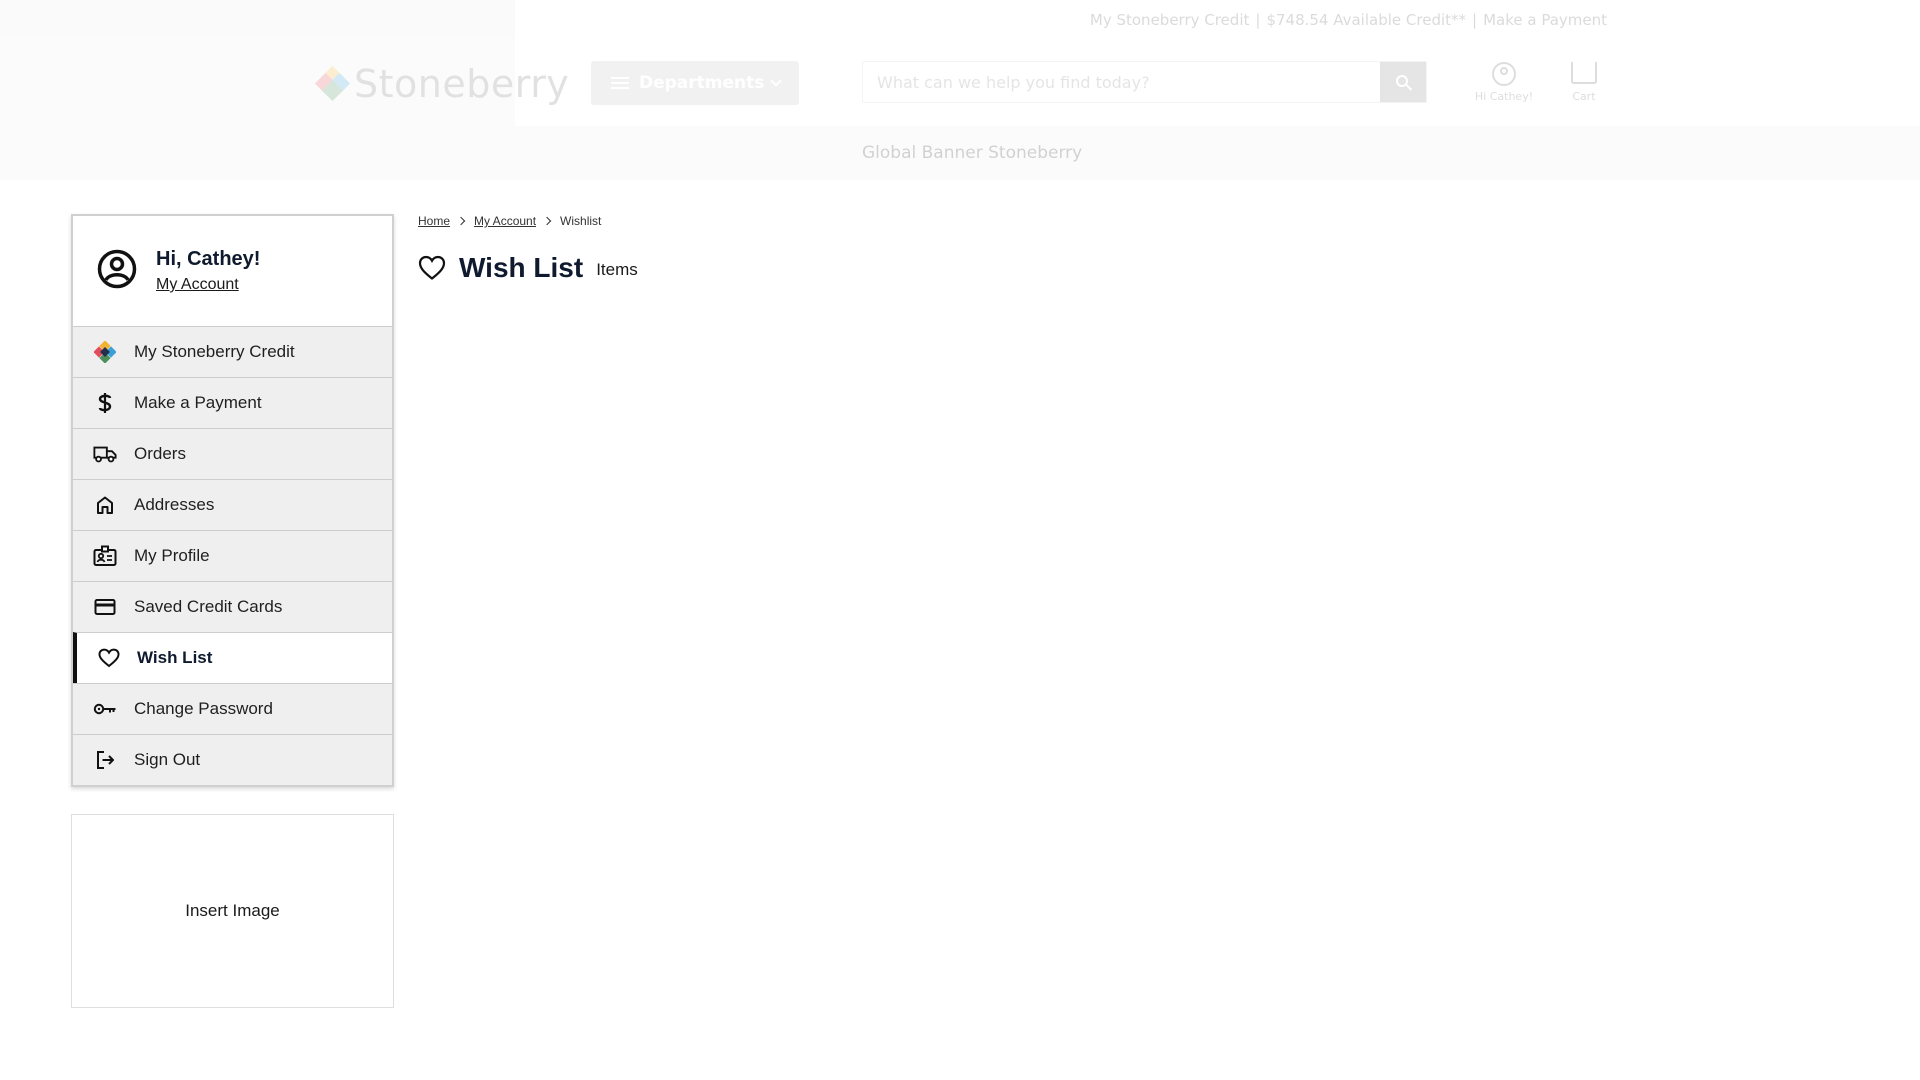  I want to click on truck-icon, so click(105, 454).